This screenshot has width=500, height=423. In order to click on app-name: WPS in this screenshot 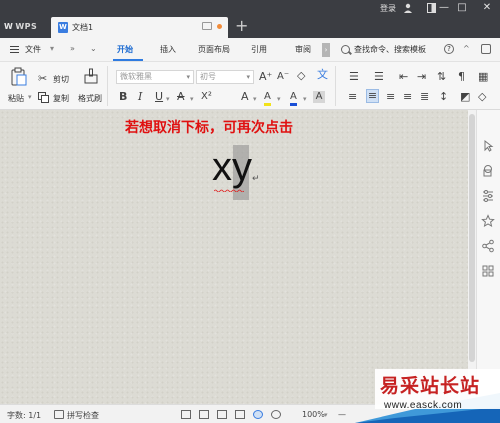, I will do `click(26, 26)`.